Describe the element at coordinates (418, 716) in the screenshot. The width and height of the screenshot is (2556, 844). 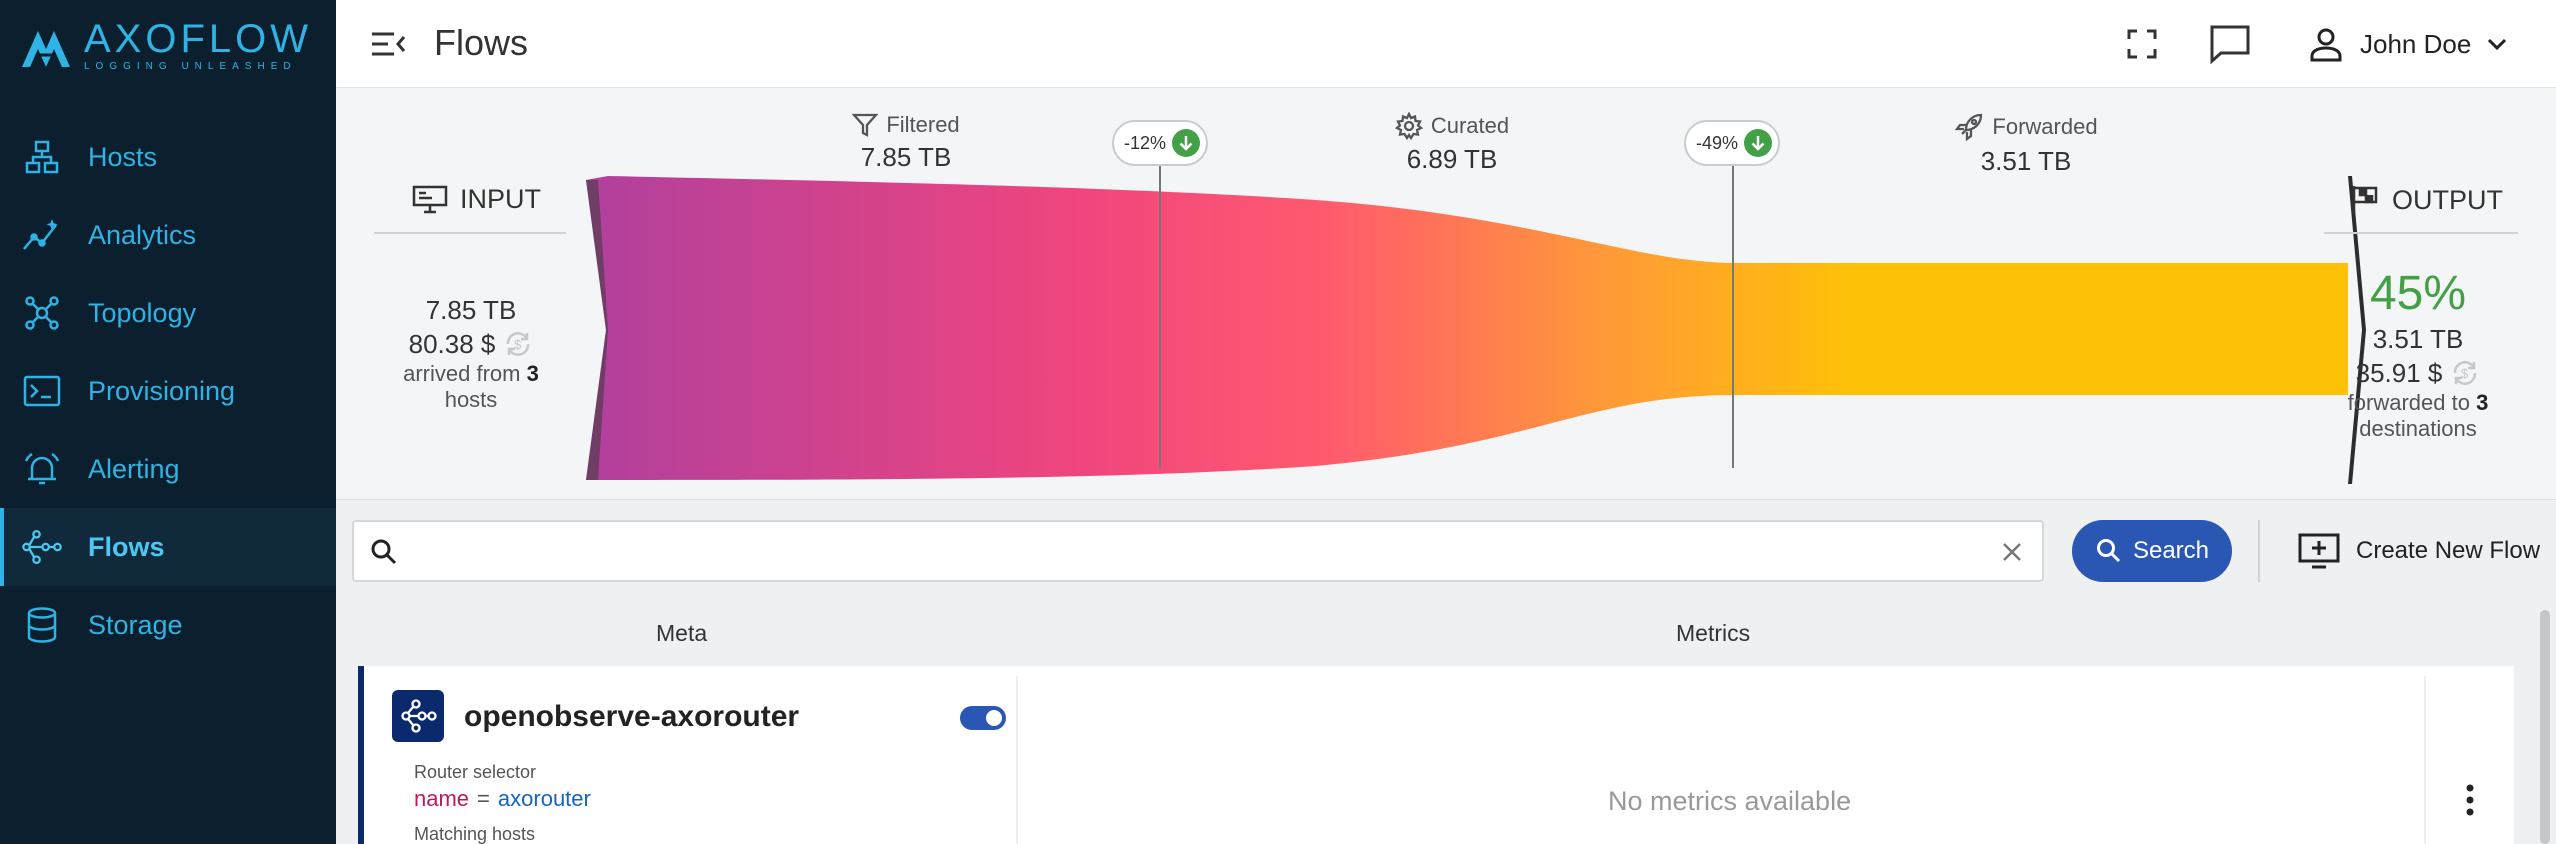
I see `flow-node-icon` at that location.